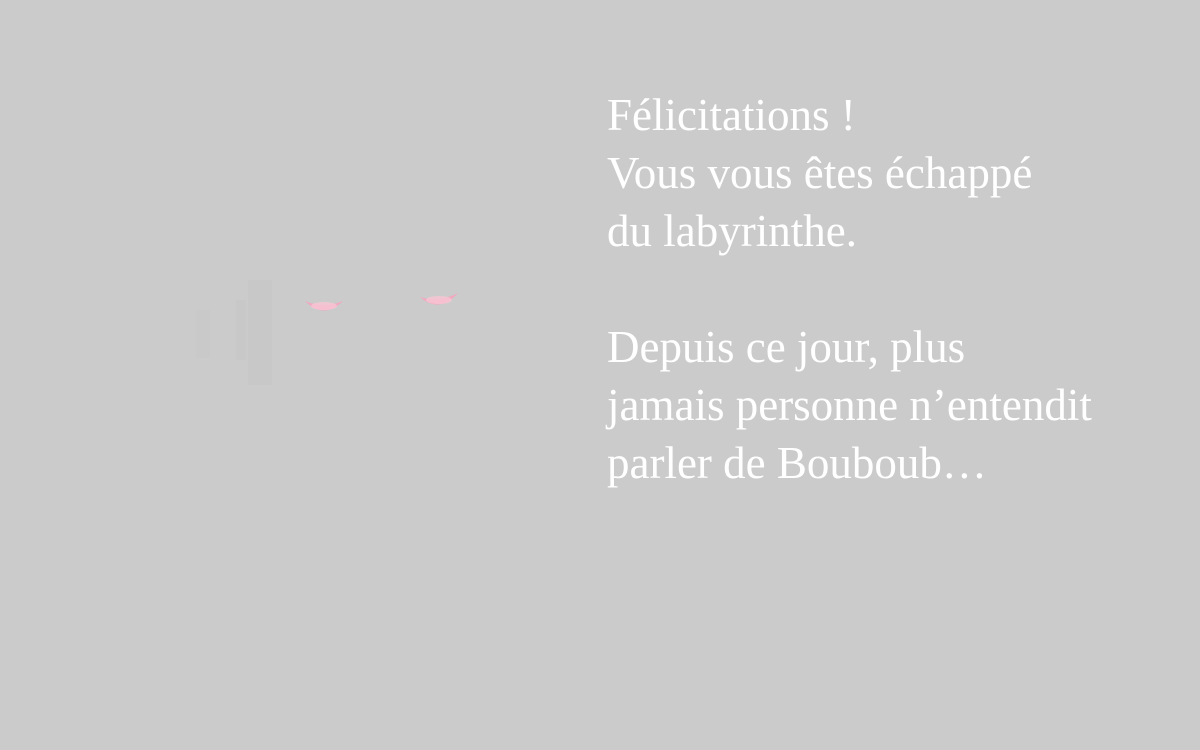 The image size is (1200, 750). What do you see at coordinates (786, 347) in the screenshot?
I see `message-line: Depuis ce jour, plus` at bounding box center [786, 347].